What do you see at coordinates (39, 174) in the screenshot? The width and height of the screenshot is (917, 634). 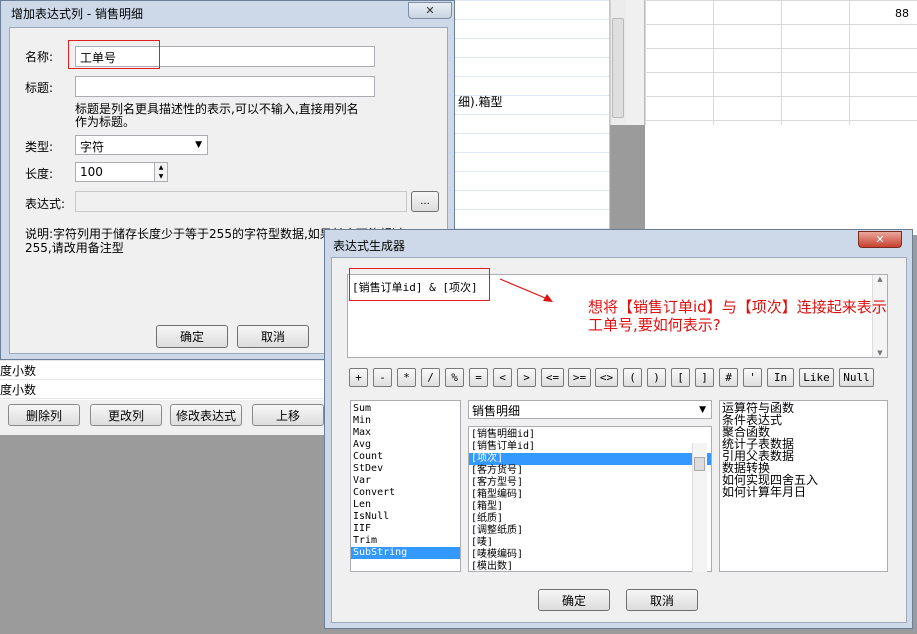 I see `length-label: 长度:` at bounding box center [39, 174].